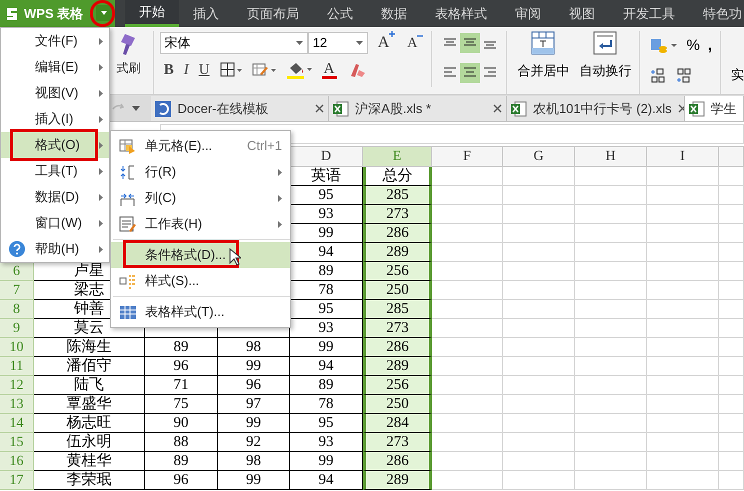 The image size is (744, 491). Describe the element at coordinates (136, 108) in the screenshot. I see `caret-icon` at that location.